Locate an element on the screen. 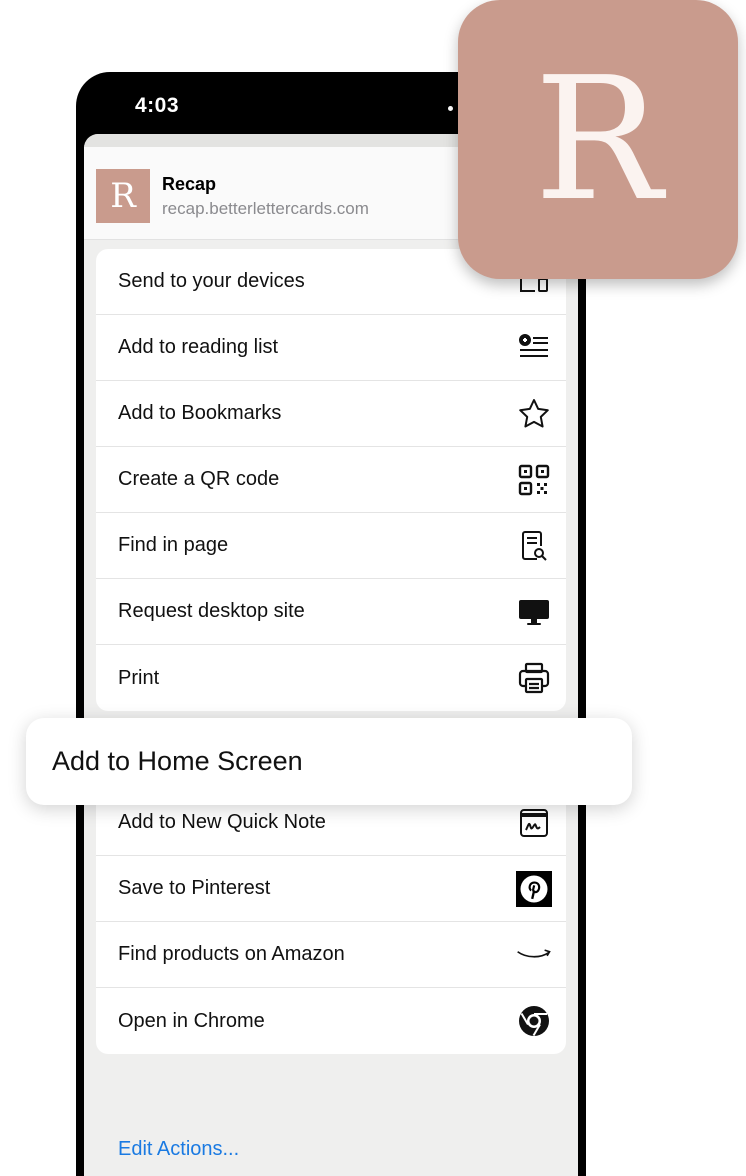 This screenshot has height=1176, width=746. site-favicon: R is located at coordinates (123, 196).